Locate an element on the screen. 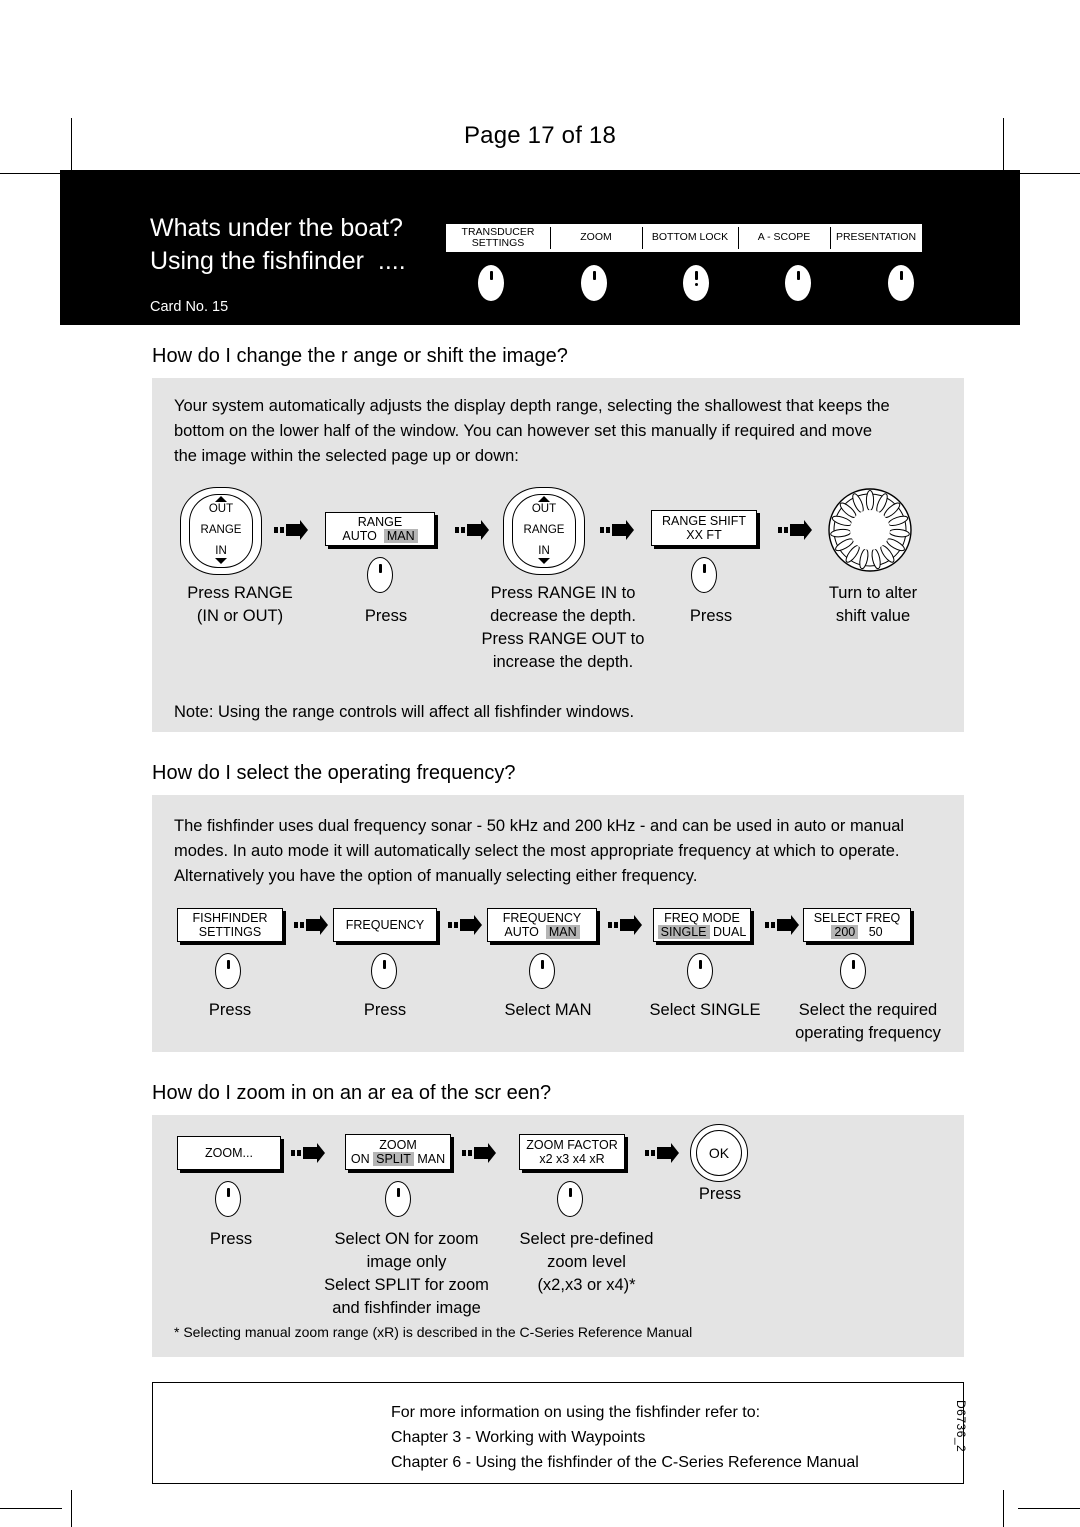 This screenshot has width=1080, height=1527. softkey-button-bottom-lock is located at coordinates (696, 283).